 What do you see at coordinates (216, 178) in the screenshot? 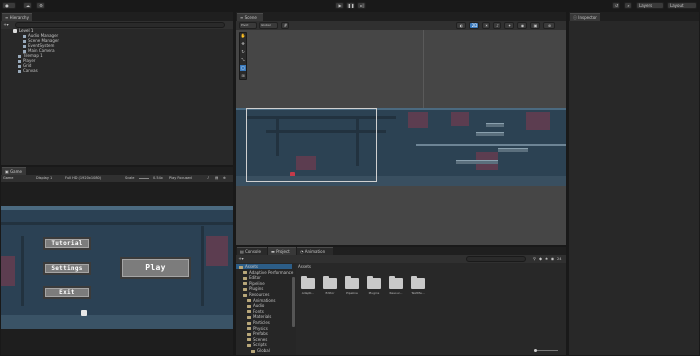
I see `stats-icon: ▤` at bounding box center [216, 178].